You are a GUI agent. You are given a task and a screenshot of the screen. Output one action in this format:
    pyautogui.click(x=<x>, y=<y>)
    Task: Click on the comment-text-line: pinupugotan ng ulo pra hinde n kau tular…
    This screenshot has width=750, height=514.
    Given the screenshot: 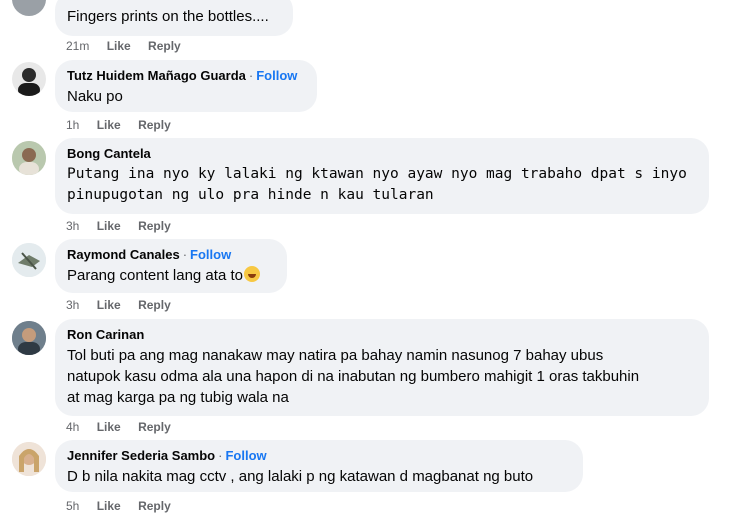 What is the action you would take?
    pyautogui.click(x=250, y=195)
    